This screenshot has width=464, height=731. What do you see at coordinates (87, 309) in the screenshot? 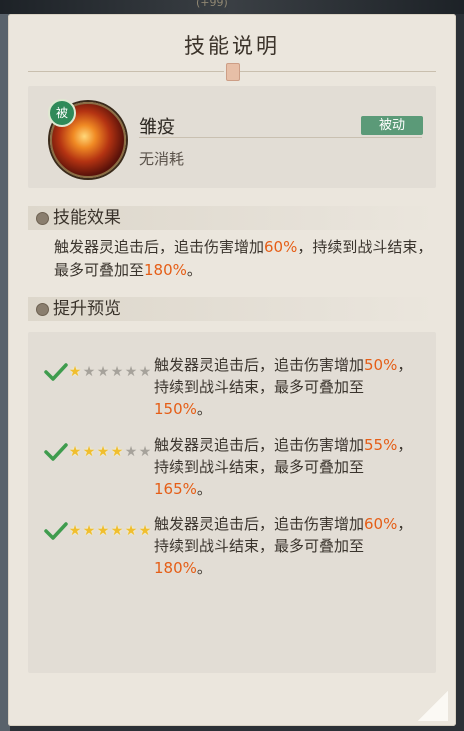
I see `preview-section-title: 提升预览` at bounding box center [87, 309].